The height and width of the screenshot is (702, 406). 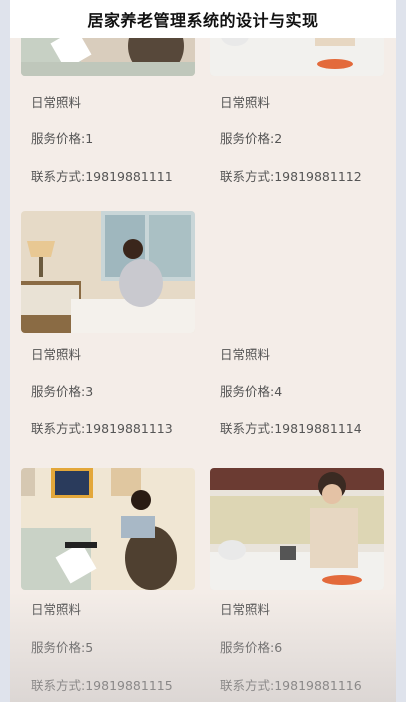 What do you see at coordinates (251, 391) in the screenshot?
I see `card-price: 服务价格:4` at bounding box center [251, 391].